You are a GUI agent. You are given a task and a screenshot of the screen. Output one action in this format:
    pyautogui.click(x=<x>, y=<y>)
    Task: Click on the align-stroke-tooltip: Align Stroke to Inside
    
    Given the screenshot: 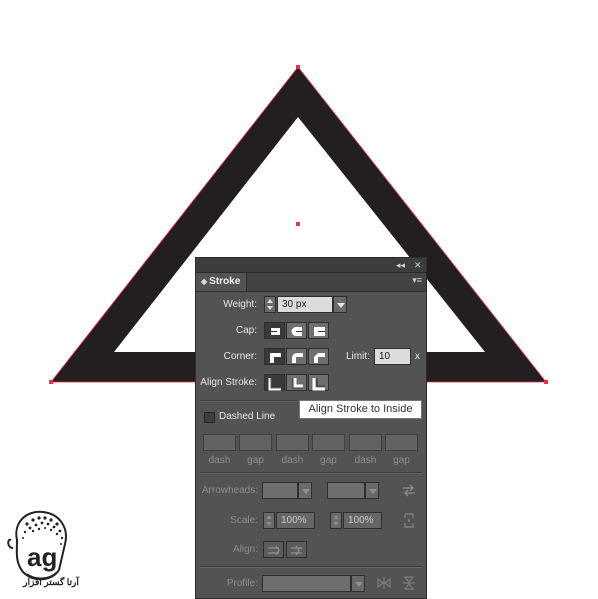 What is the action you would take?
    pyautogui.click(x=360, y=409)
    